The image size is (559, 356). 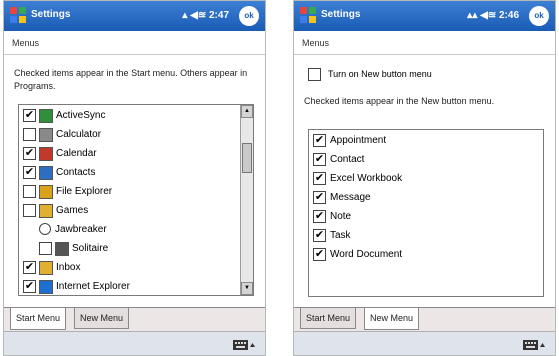 I want to click on list-item-label: Appointment, so click(x=358, y=140).